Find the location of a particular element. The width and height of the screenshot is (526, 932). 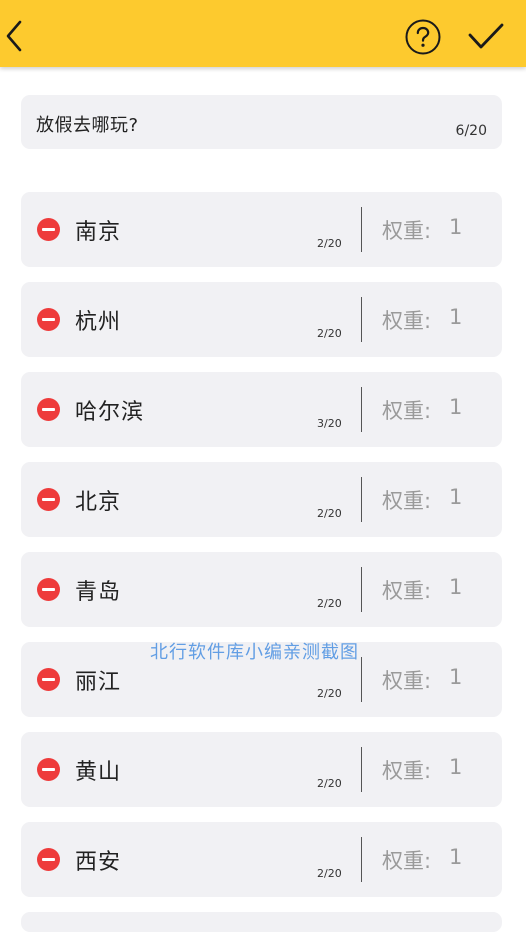

option-row: 南京 2/20 权重: 1 is located at coordinates (261, 229).